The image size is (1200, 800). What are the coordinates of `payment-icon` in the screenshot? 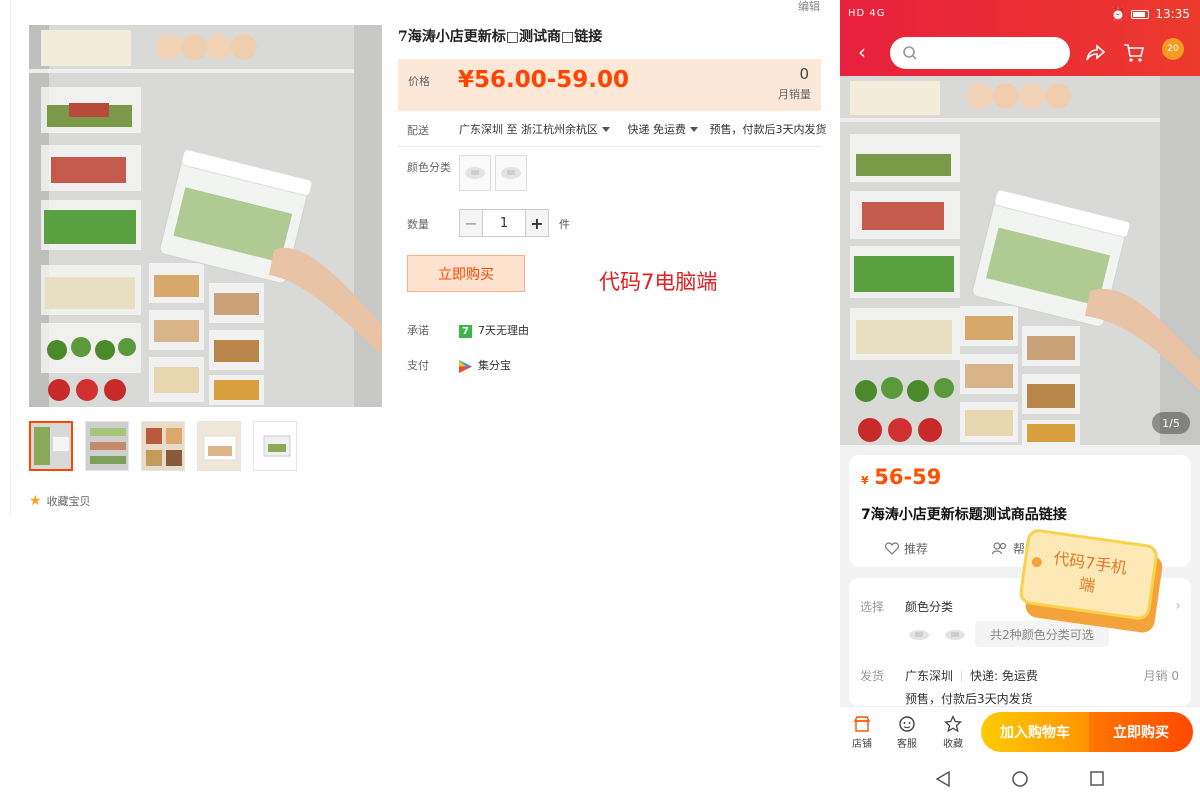 It's located at (465, 366).